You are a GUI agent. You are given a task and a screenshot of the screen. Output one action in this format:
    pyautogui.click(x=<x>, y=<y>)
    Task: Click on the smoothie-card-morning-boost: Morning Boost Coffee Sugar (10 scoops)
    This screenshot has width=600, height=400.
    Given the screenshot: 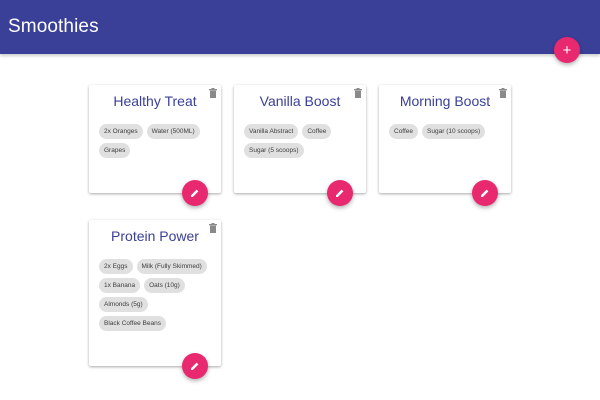 What is the action you would take?
    pyautogui.click(x=445, y=145)
    